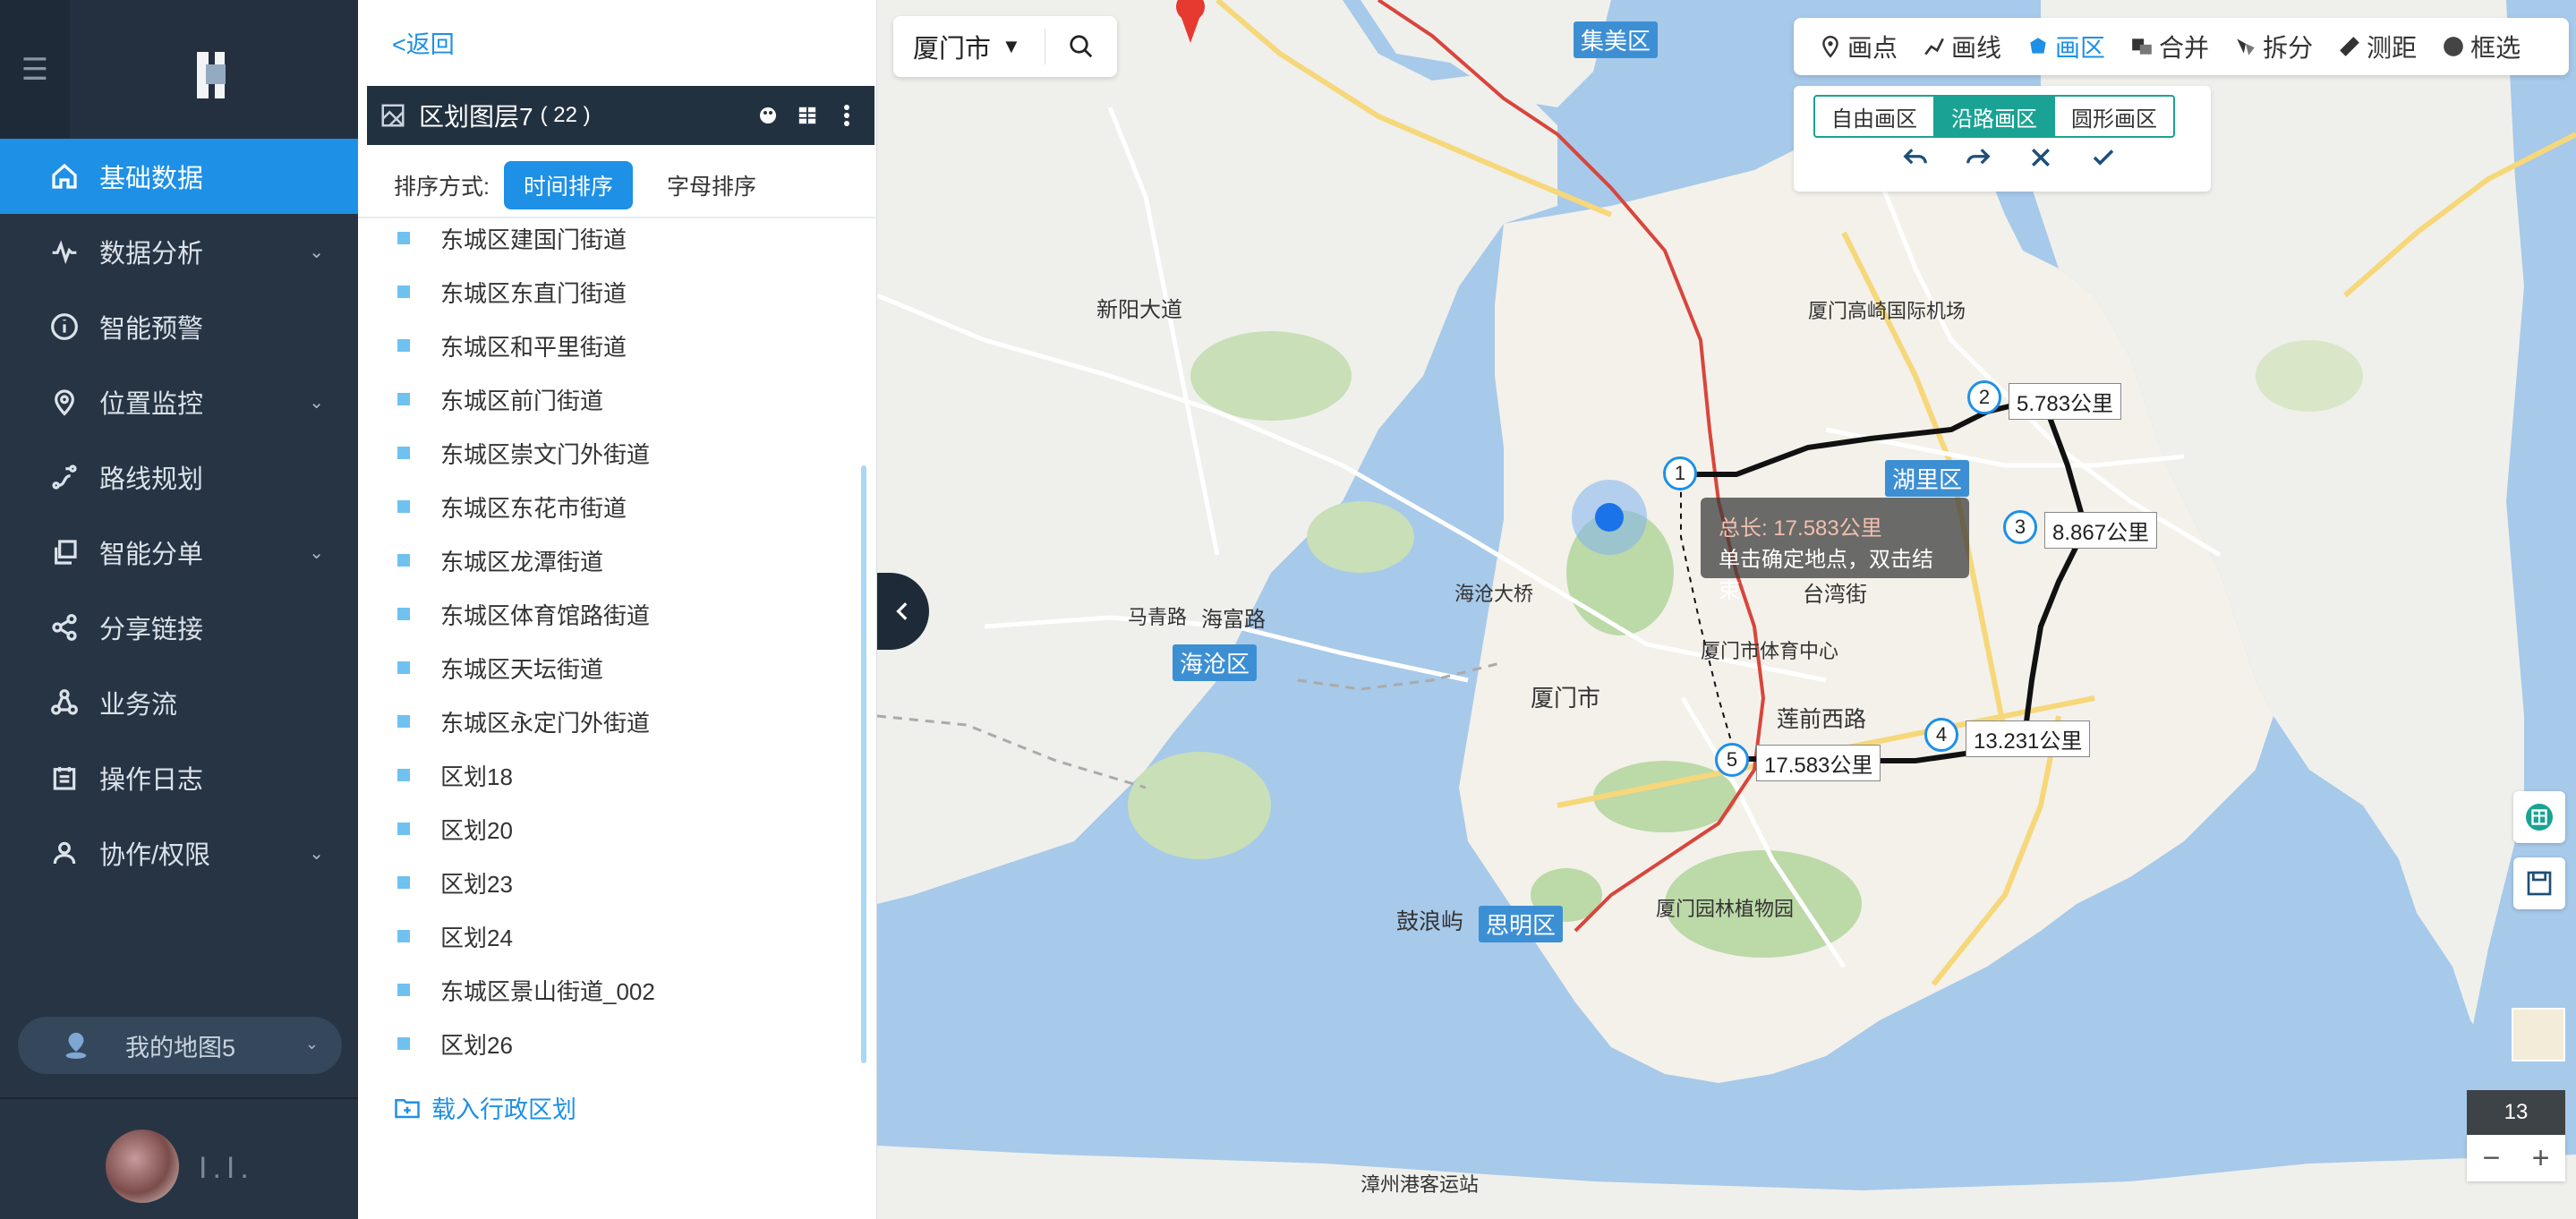 The height and width of the screenshot is (1219, 2576). I want to click on back-link: <返回, so click(423, 42).